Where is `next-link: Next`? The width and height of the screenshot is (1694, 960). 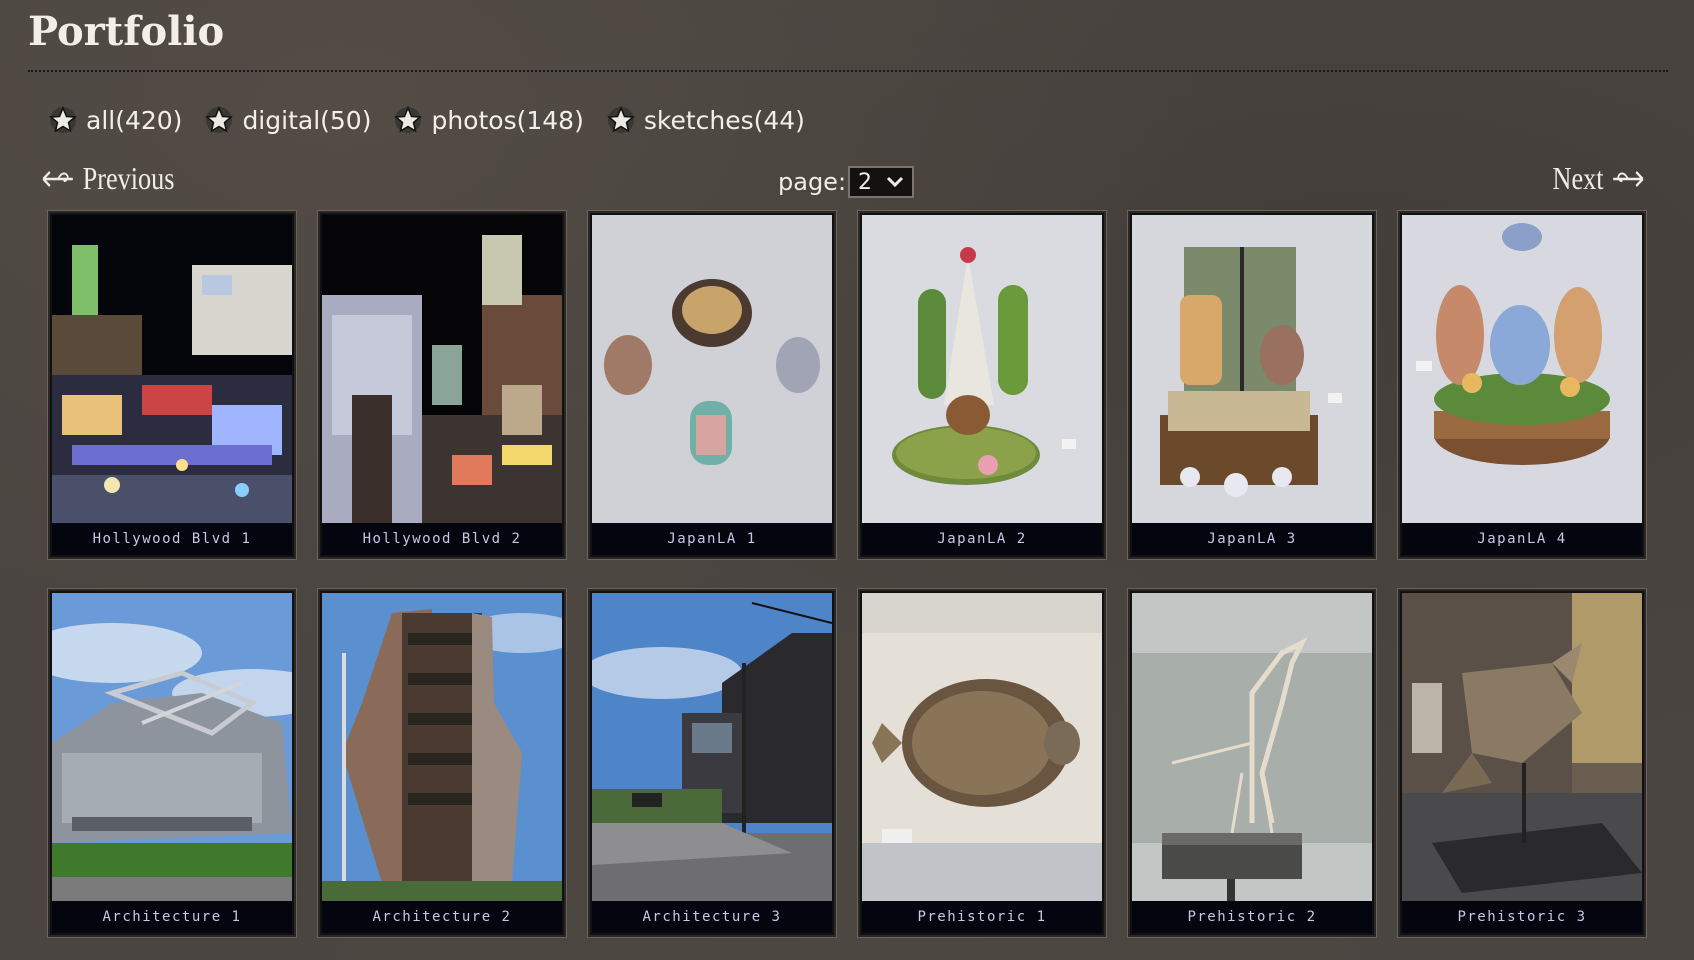
next-link: Next is located at coordinates (1599, 178).